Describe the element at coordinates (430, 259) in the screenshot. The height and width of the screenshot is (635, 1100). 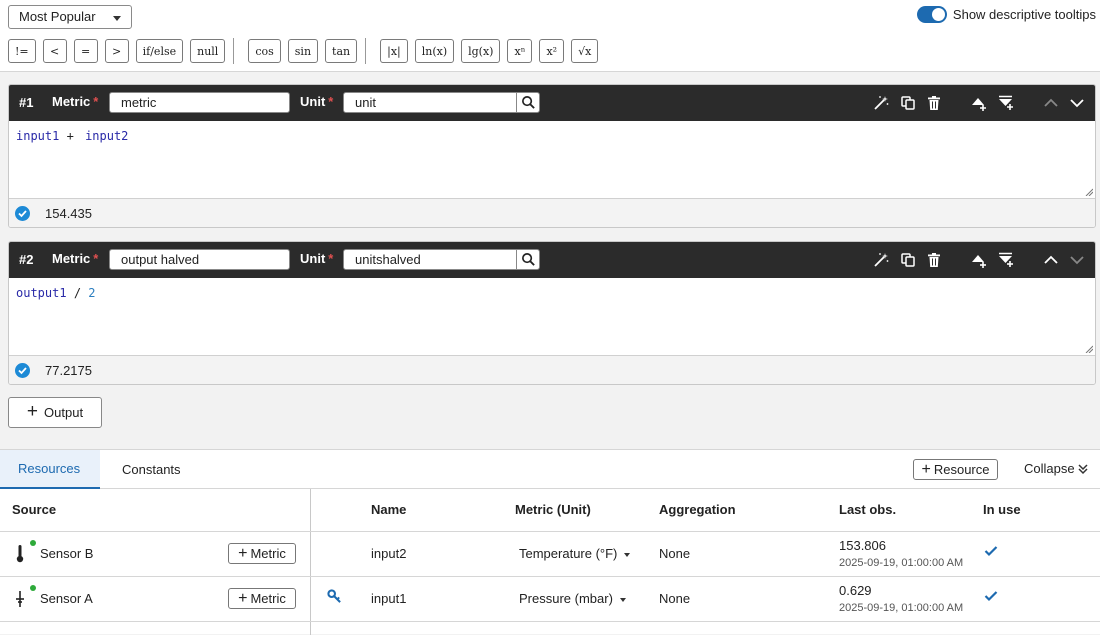
I see `unit-field: unitshalved` at that location.